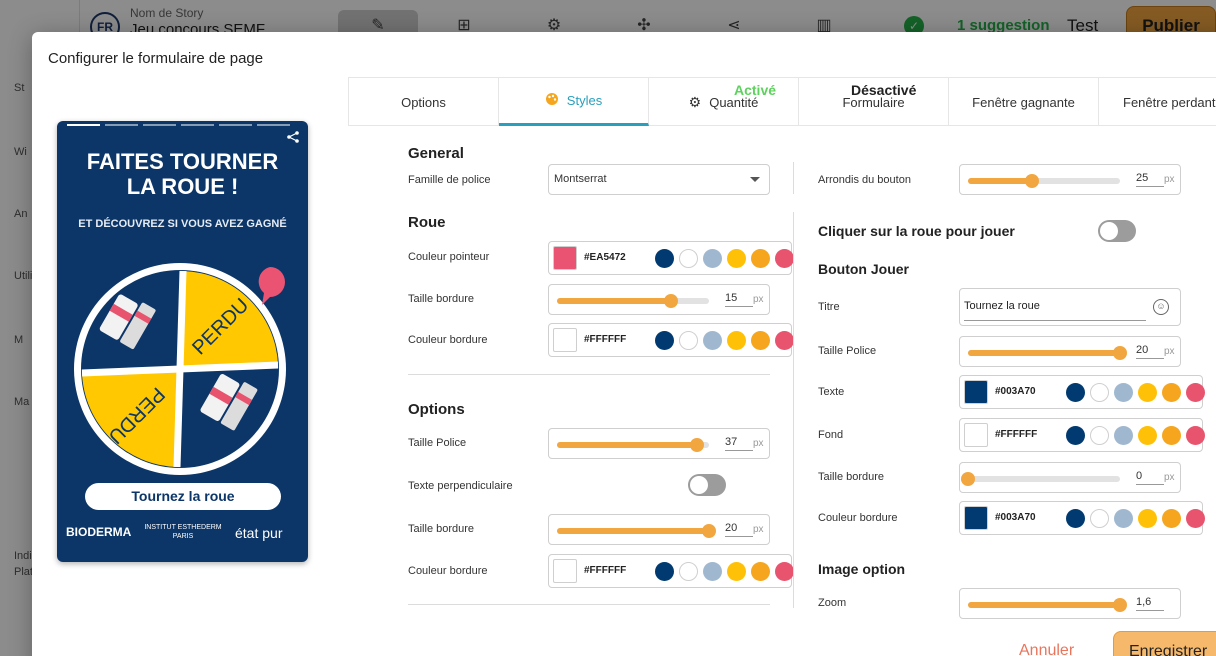 This screenshot has height=656, width=1216. I want to click on section-general-title: General, so click(436, 153).